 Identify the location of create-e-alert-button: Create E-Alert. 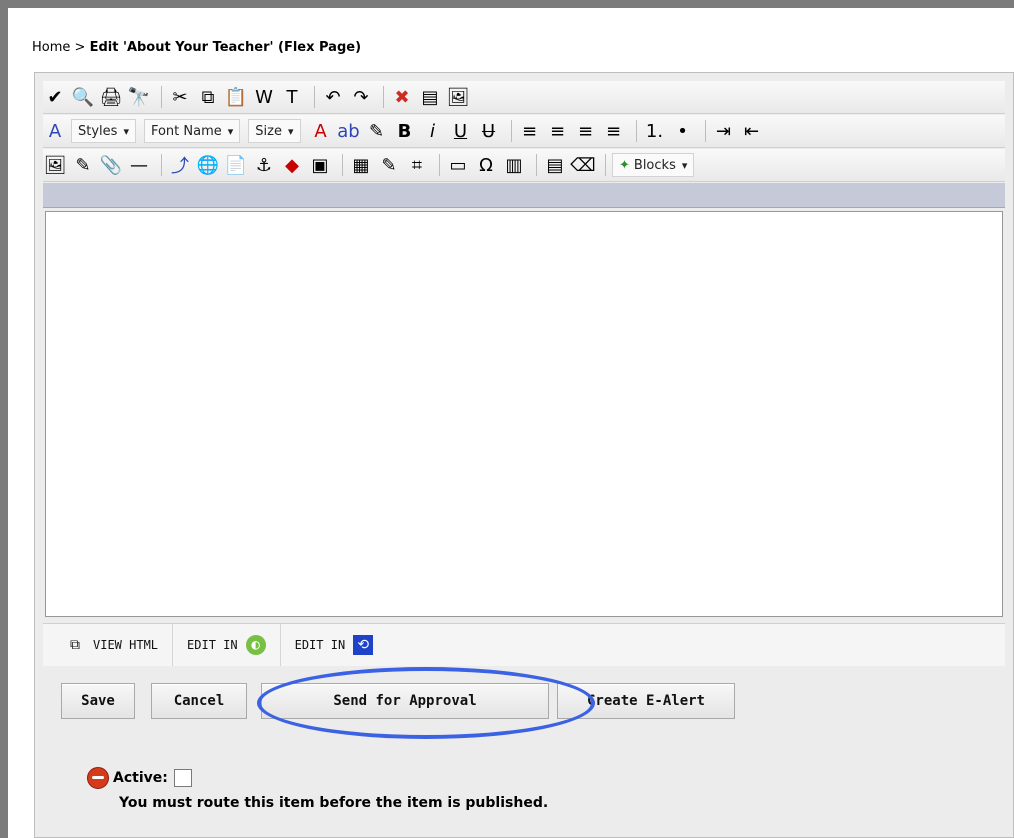
(646, 701).